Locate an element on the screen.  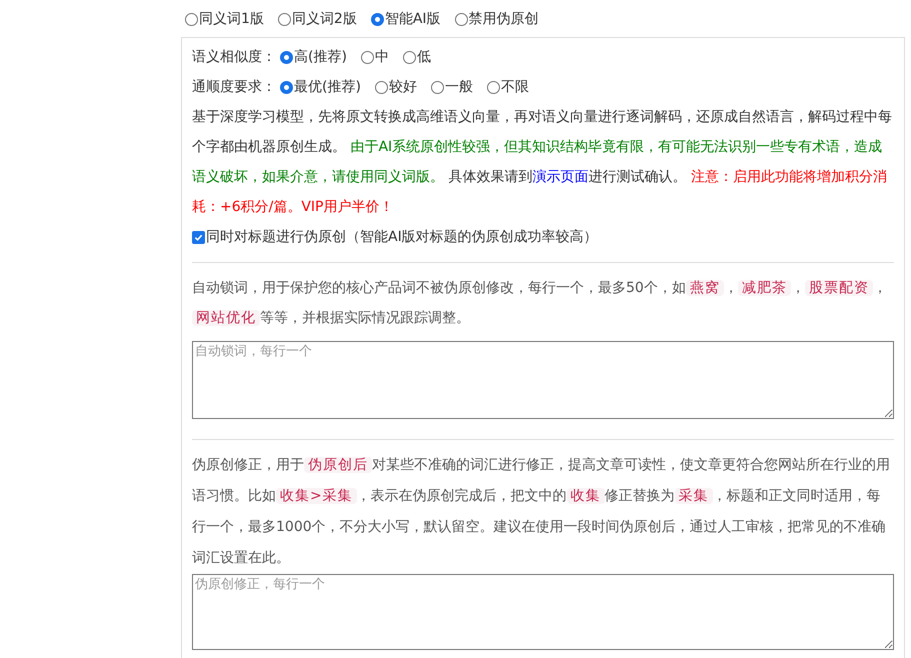
radio-label: 智能AI版 is located at coordinates (412, 19).